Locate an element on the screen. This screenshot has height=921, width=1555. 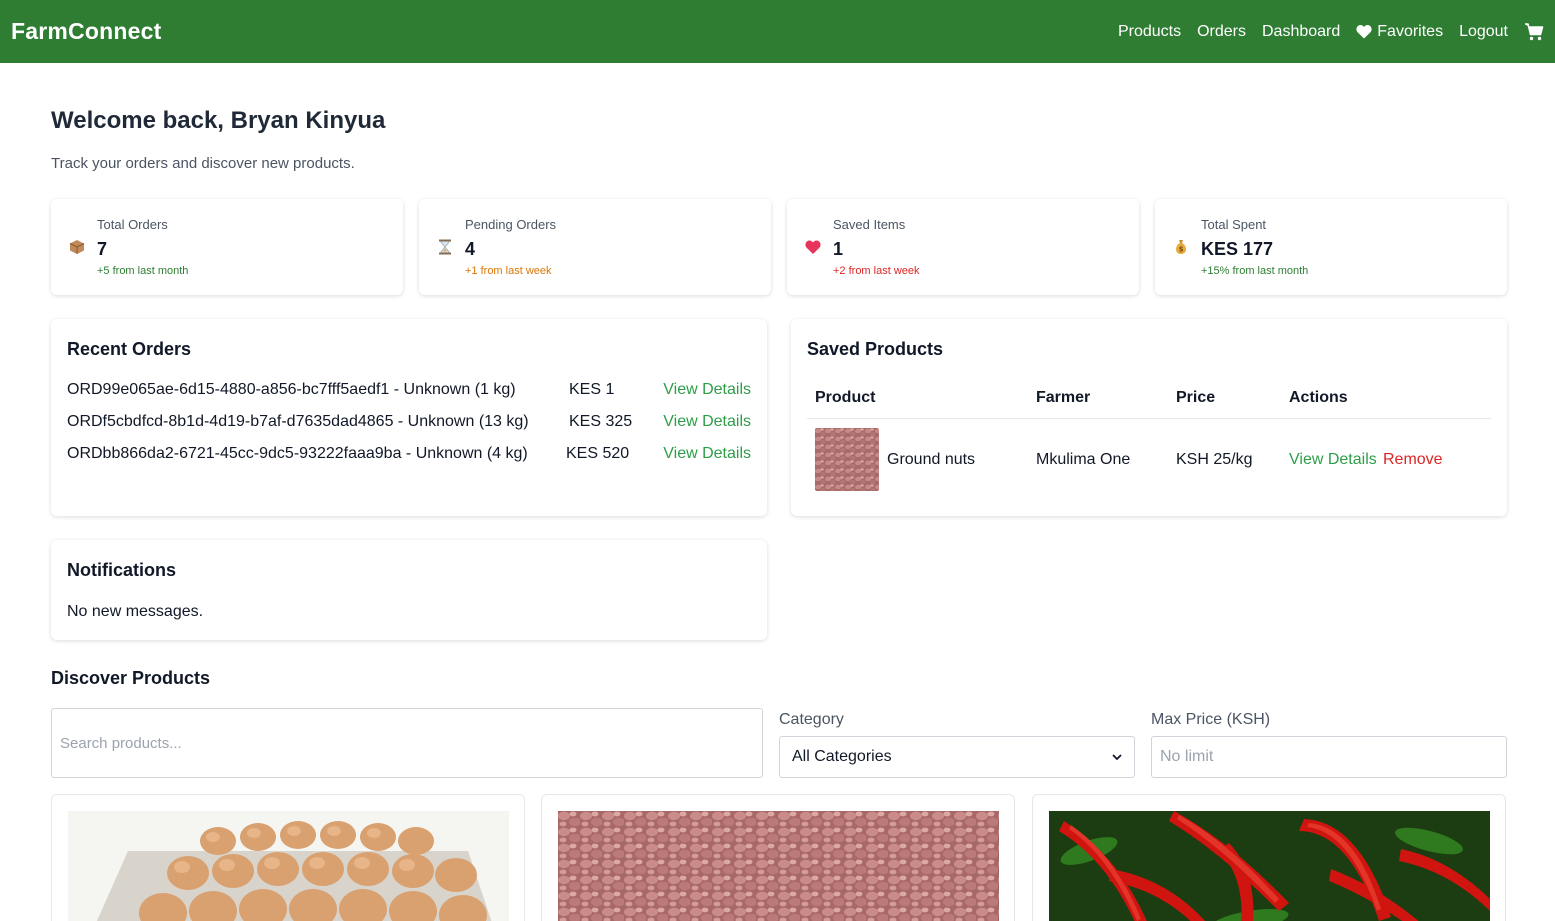
page-title: Welcome back, Bryan Kinyua is located at coordinates (218, 120).